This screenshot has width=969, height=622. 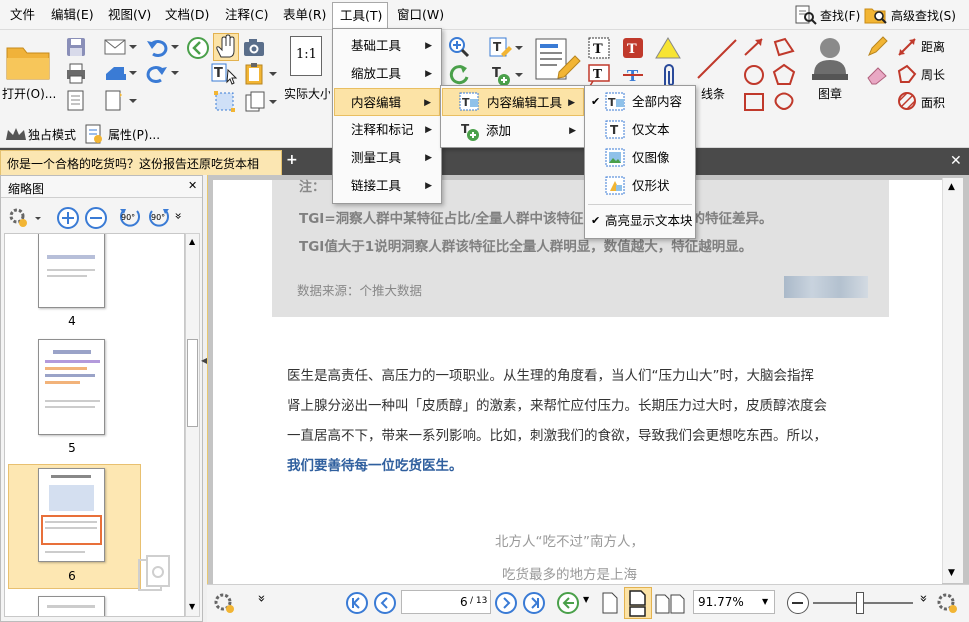 I want to click on typewriter-edit-icon, so click(x=557, y=59).